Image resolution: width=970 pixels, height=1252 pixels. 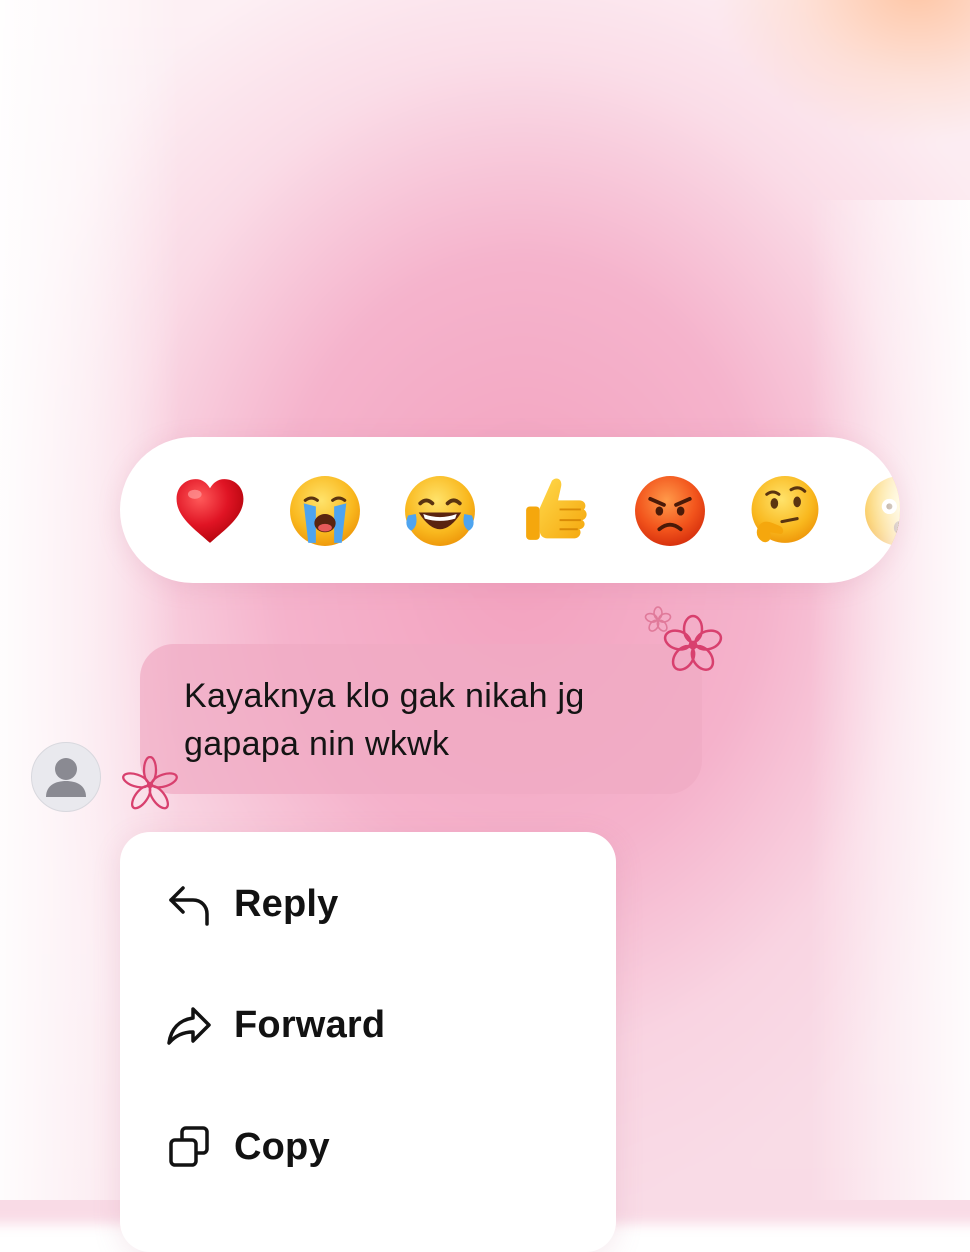 I want to click on thinking-face-icon, so click(x=785, y=509).